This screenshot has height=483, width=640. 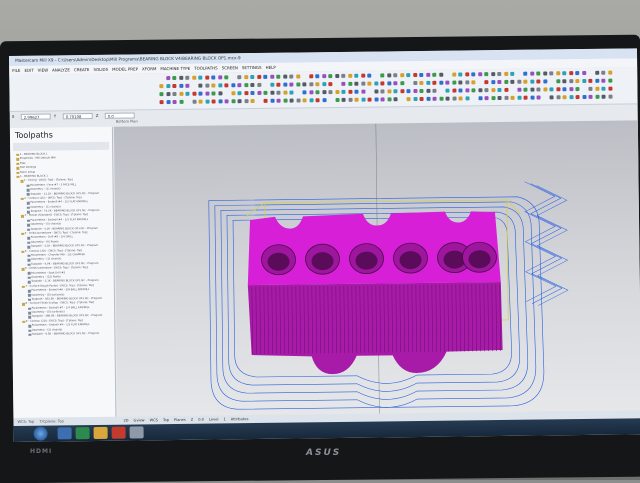 I want to click on menu-toolpaths: TOOLPATHS, so click(x=206, y=67).